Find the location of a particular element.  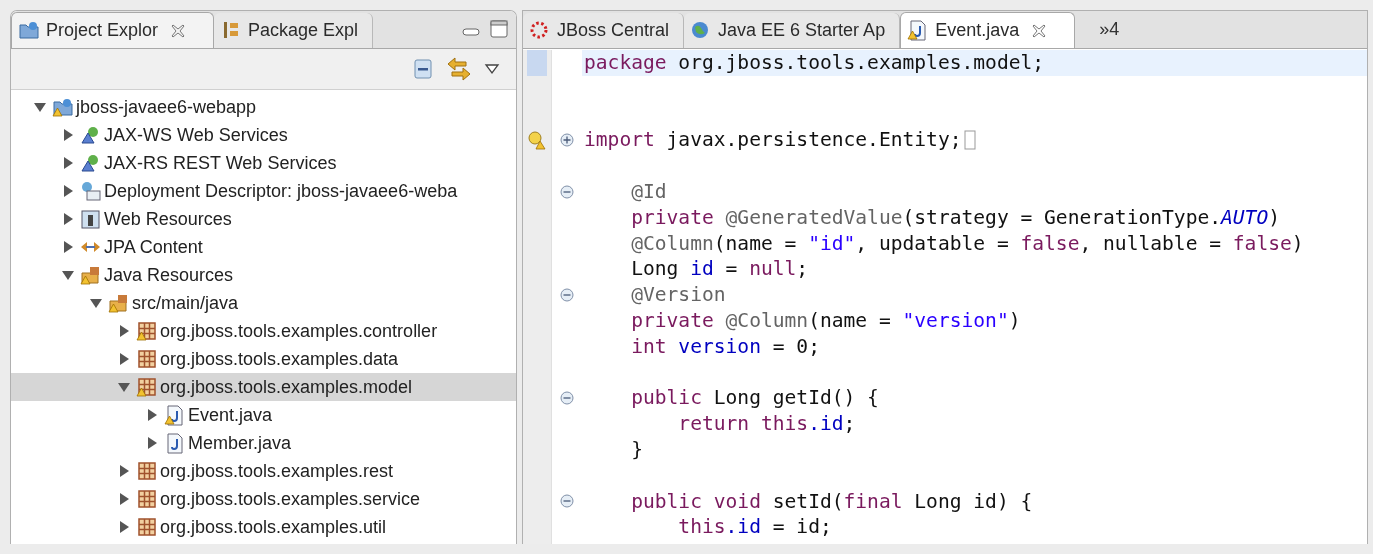

code-line: int version = 0; is located at coordinates (725, 346).